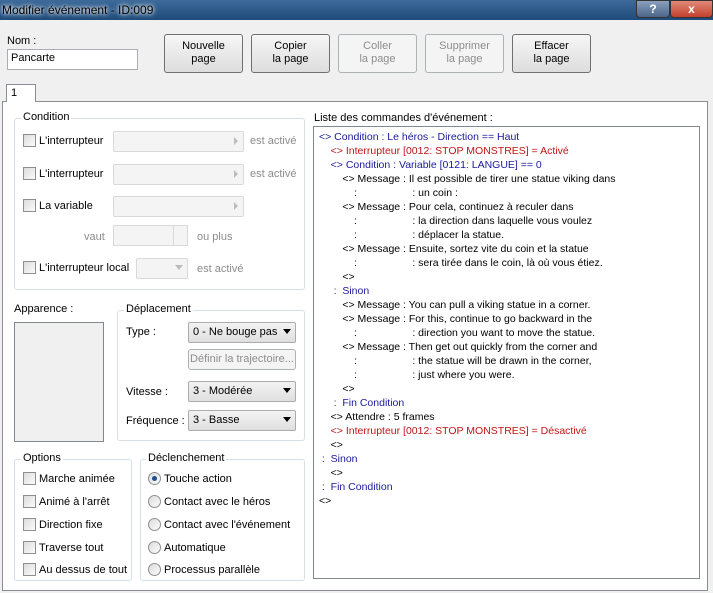 This screenshot has width=713, height=593. Describe the element at coordinates (29, 478) in the screenshot. I see `option-walking-anim-checkbox` at that location.